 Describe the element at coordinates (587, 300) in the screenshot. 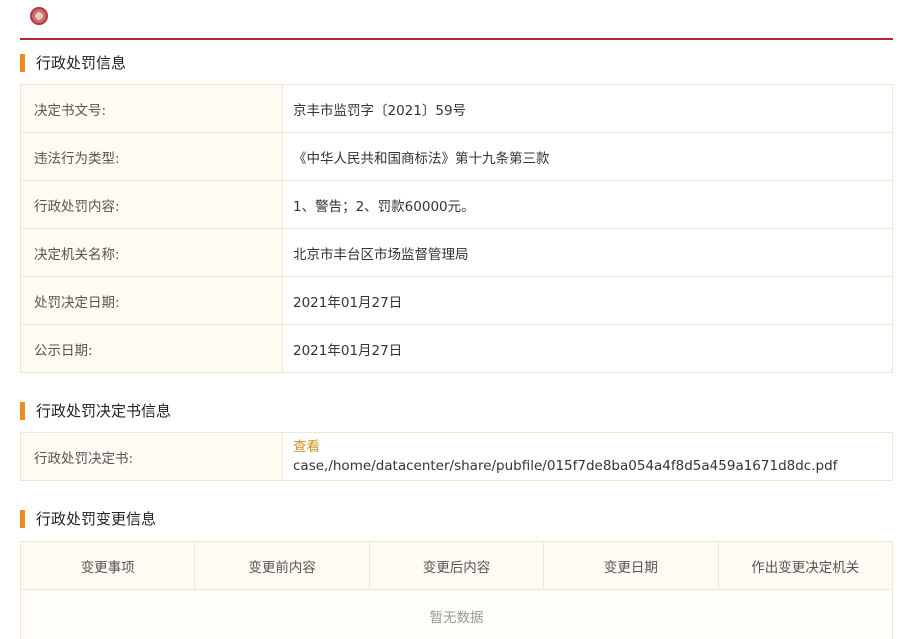

I see `row-value-decision-date: 2021年01月27日` at that location.